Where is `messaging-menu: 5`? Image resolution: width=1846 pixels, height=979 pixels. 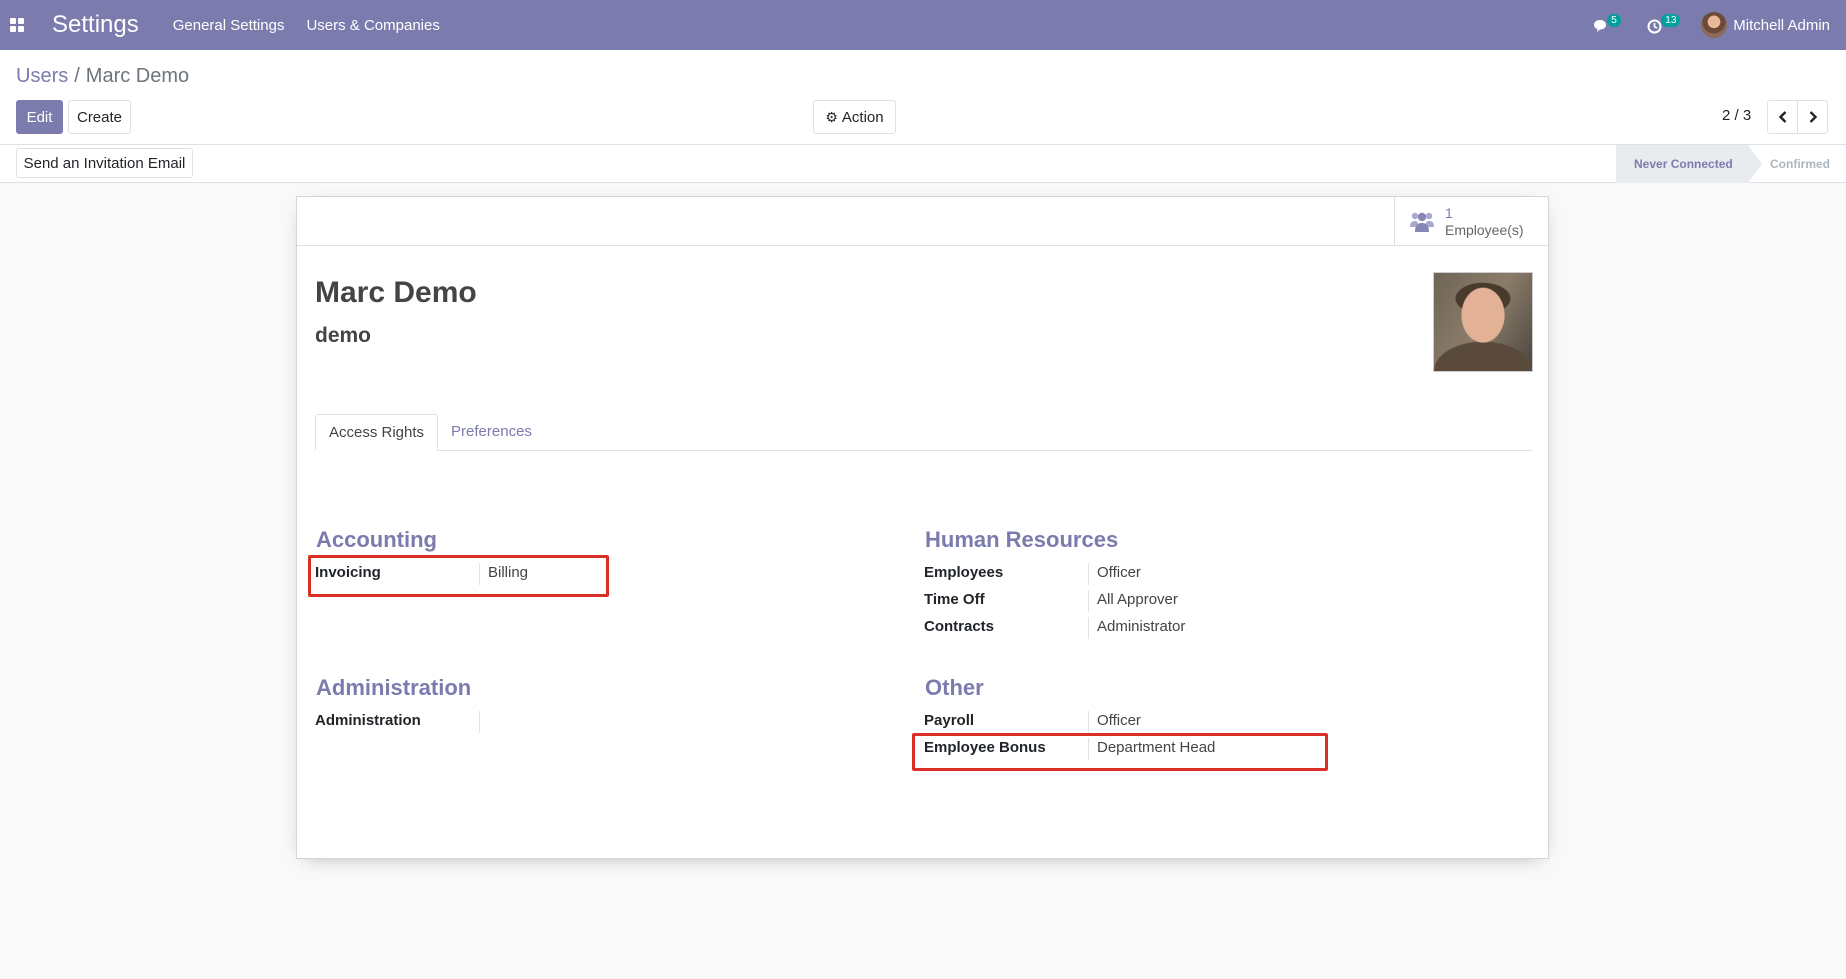
messaging-menu: 5 is located at coordinates (1607, 24).